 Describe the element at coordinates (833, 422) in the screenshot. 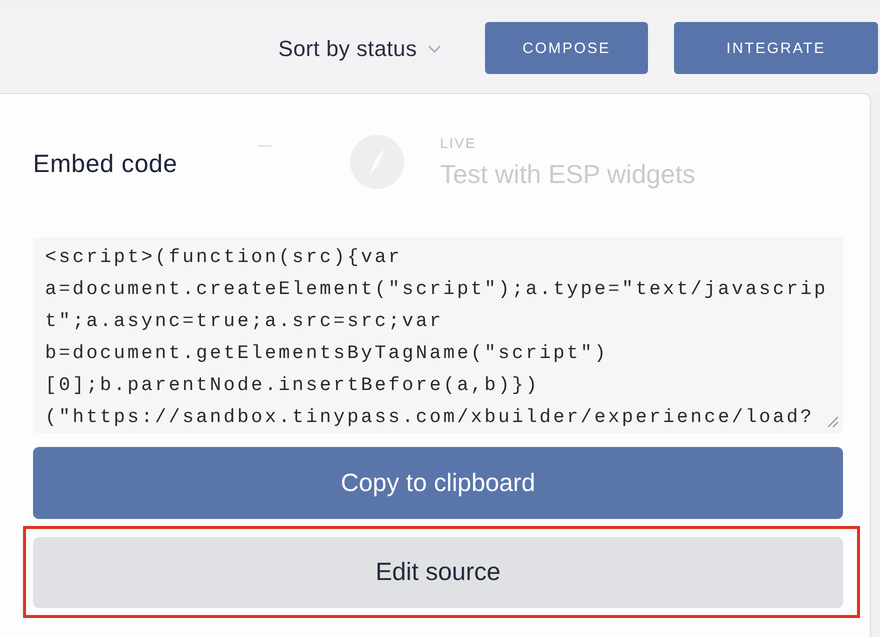

I see `resize-grip-icon` at that location.